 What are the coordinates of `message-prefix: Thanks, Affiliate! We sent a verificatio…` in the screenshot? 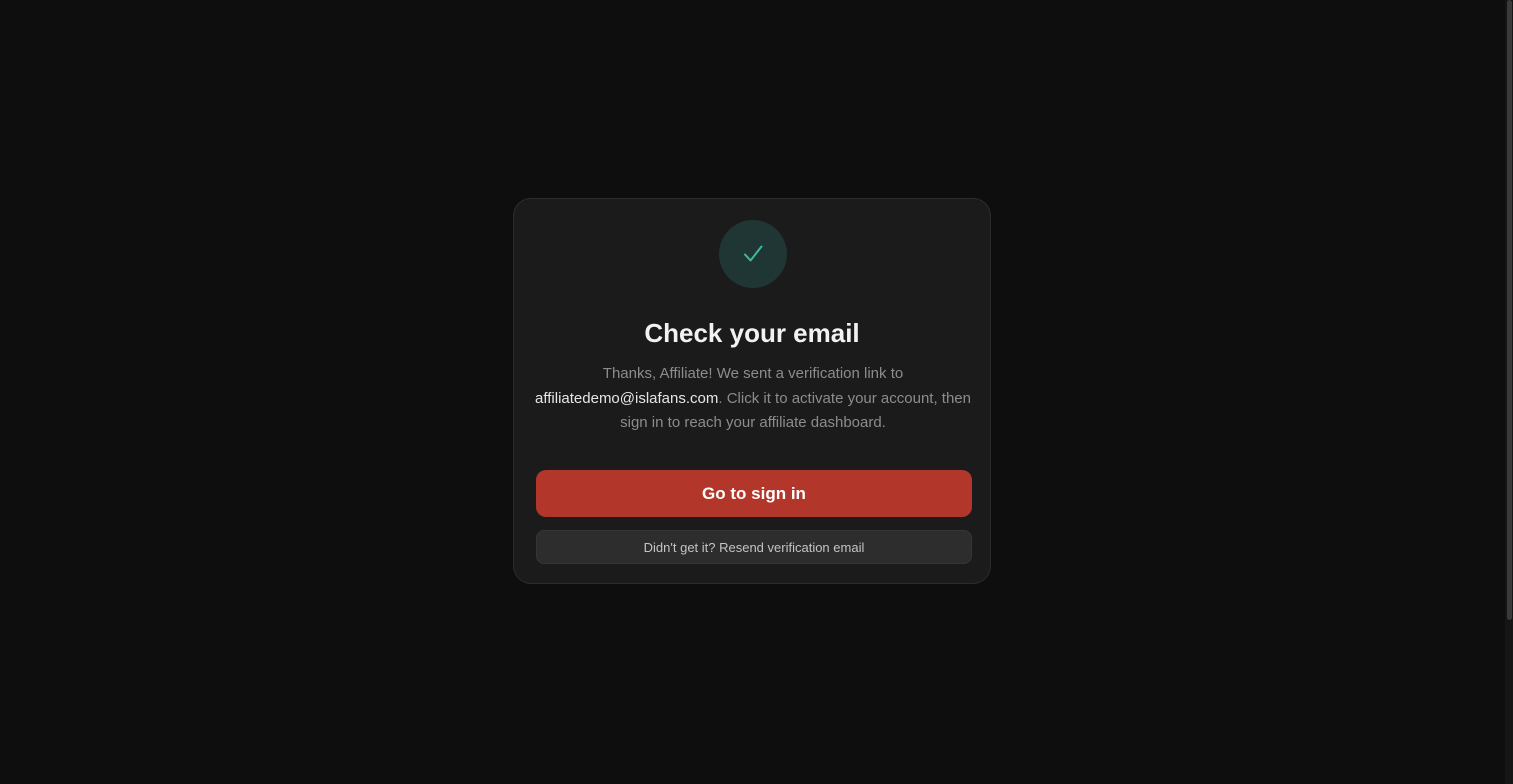 It's located at (753, 373).